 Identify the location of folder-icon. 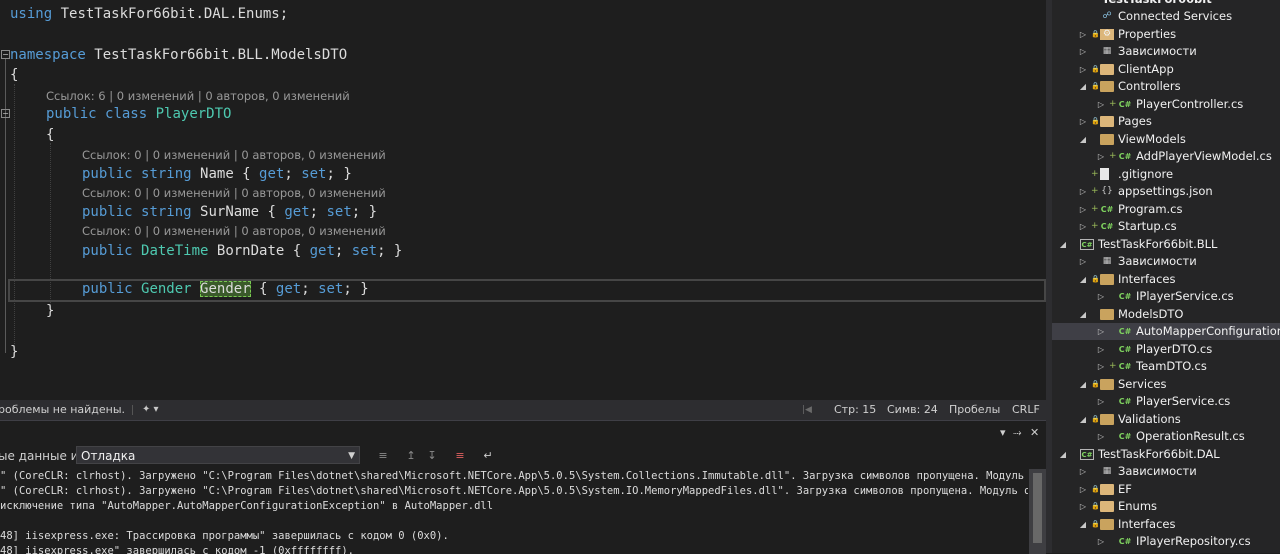
(1107, 506).